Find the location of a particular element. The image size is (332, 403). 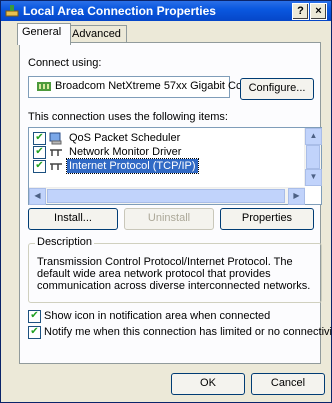

notify-checkbox: ✔ is located at coordinates (34, 332).